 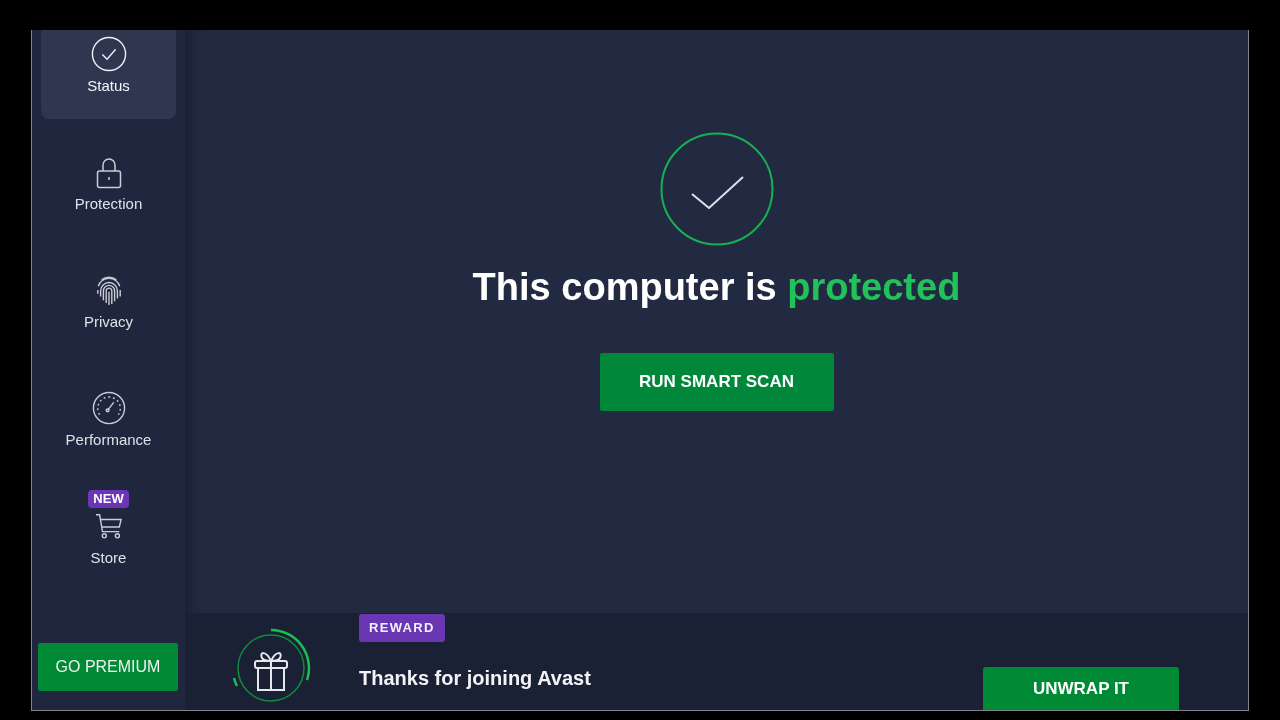 What do you see at coordinates (716, 189) in the screenshot?
I see `check-icon` at bounding box center [716, 189].